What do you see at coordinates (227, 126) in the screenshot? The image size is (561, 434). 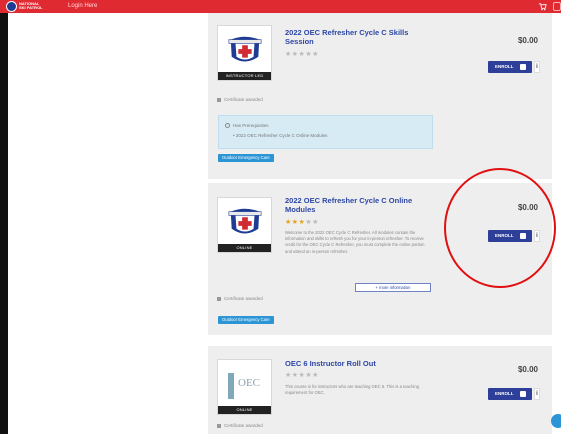 I see `clock-icon` at bounding box center [227, 126].